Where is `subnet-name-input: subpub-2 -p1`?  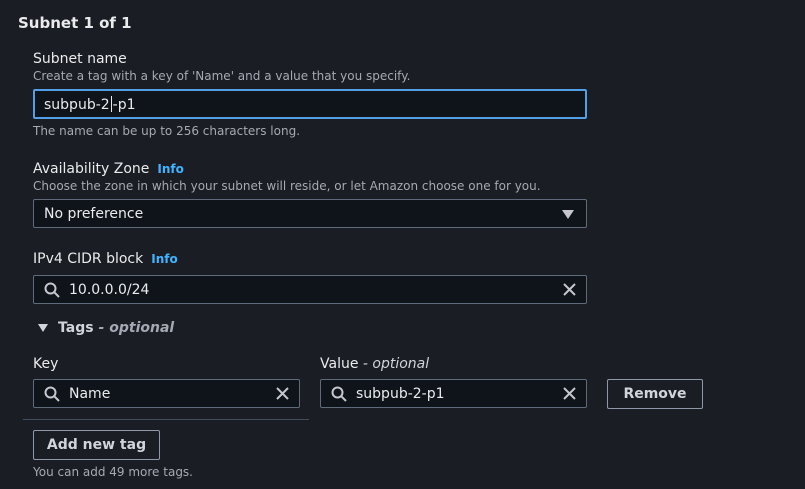
subnet-name-input: subpub-2 -p1 is located at coordinates (310, 104).